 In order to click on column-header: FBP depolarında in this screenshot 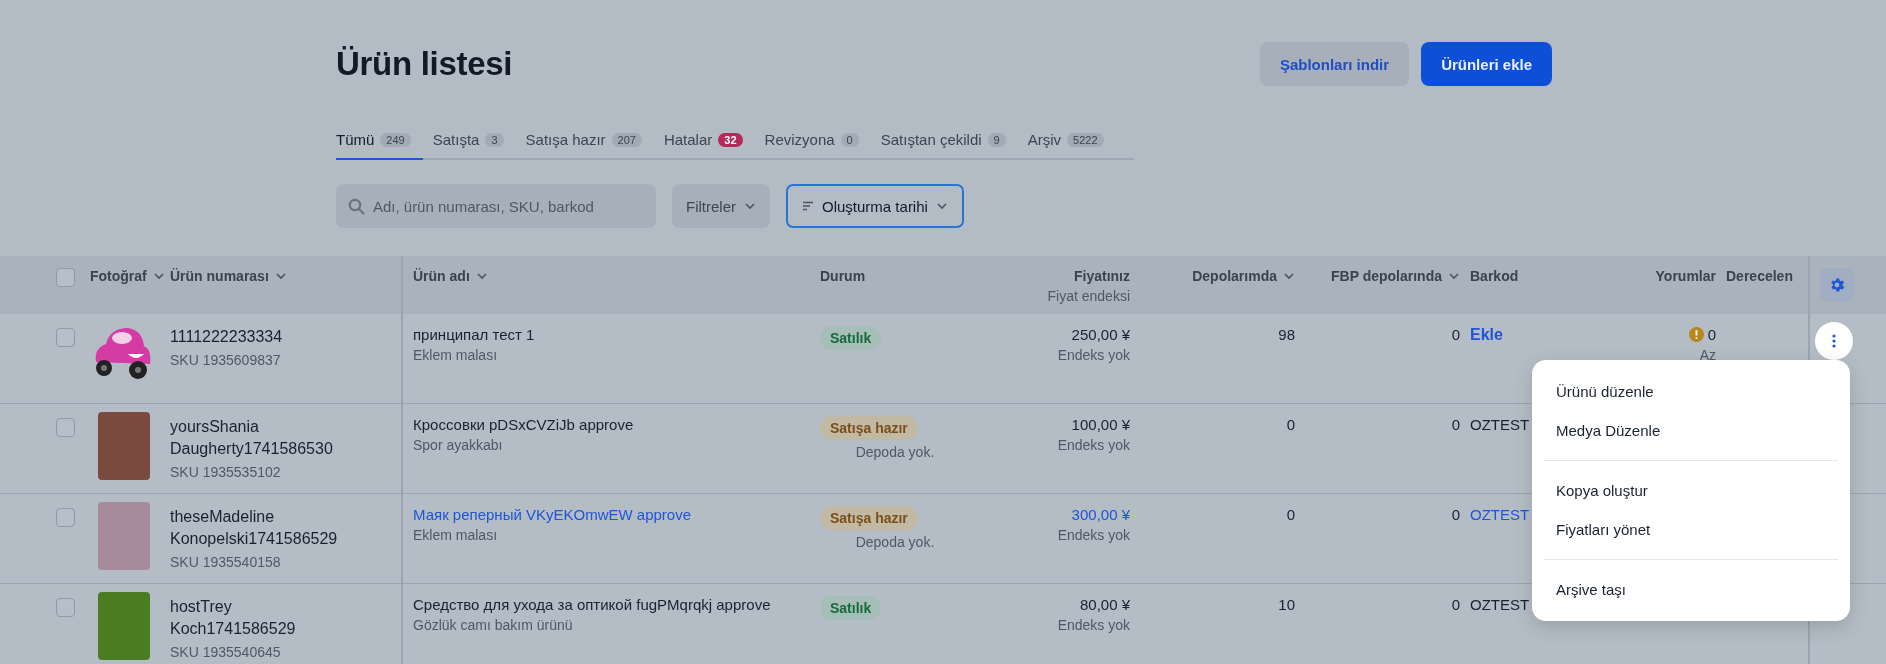, I will do `click(1395, 276)`.